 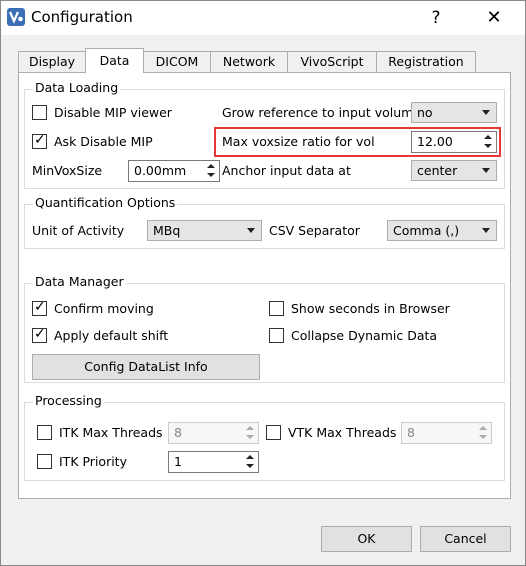 What do you see at coordinates (435, 141) in the screenshot?
I see `max-voxsize-ratio-value: 12.00` at bounding box center [435, 141].